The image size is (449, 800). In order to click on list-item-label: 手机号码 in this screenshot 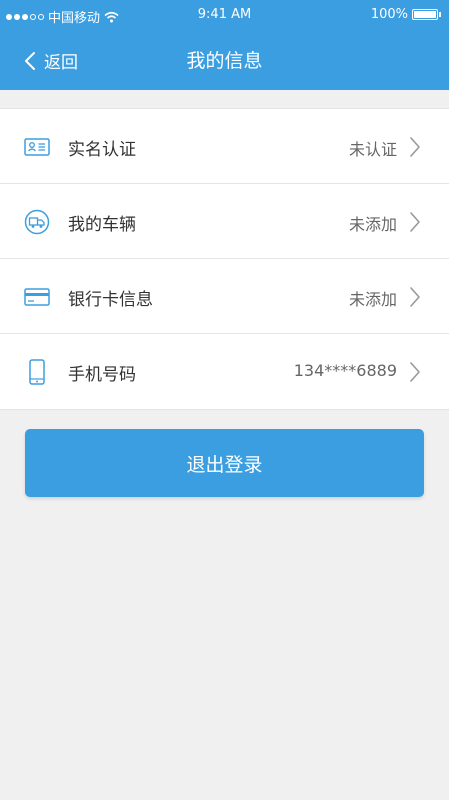, I will do `click(102, 375)`.